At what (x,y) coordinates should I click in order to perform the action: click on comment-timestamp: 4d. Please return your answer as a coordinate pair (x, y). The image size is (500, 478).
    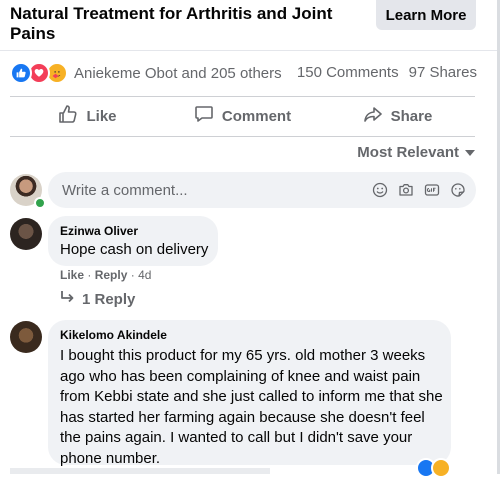
    Looking at the image, I should click on (144, 275).